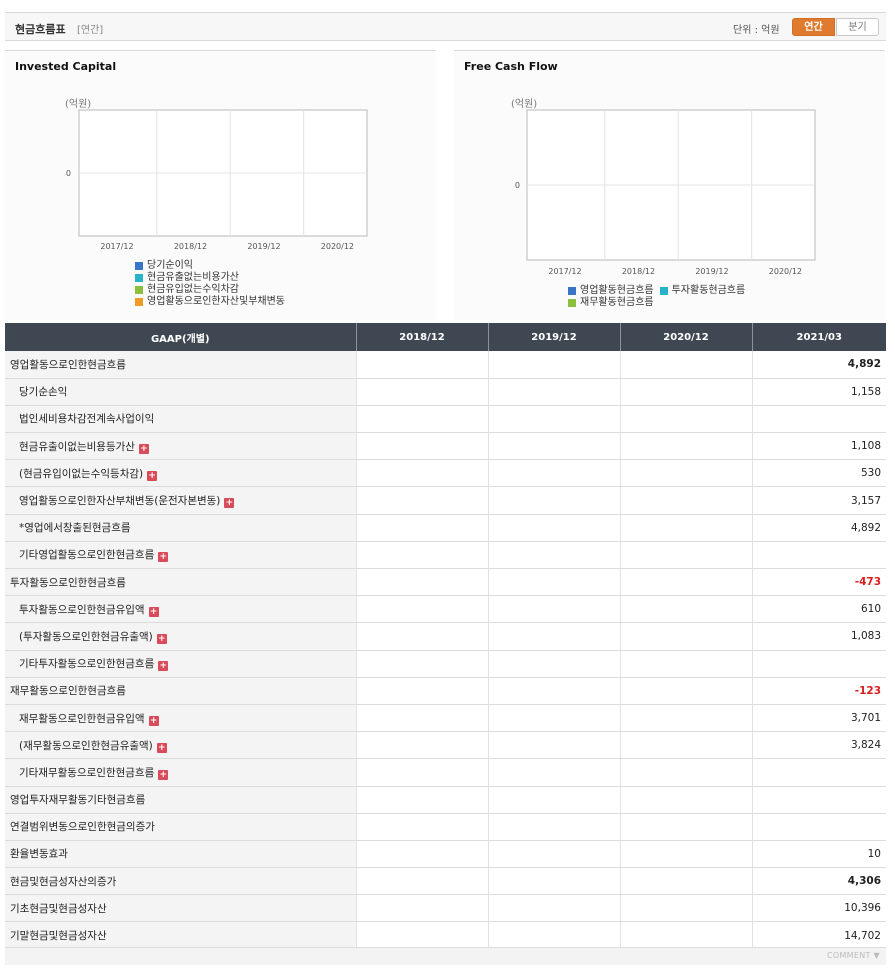  What do you see at coordinates (68, 691) in the screenshot?
I see `account-name: 재무활동으로인한현금흐름` at bounding box center [68, 691].